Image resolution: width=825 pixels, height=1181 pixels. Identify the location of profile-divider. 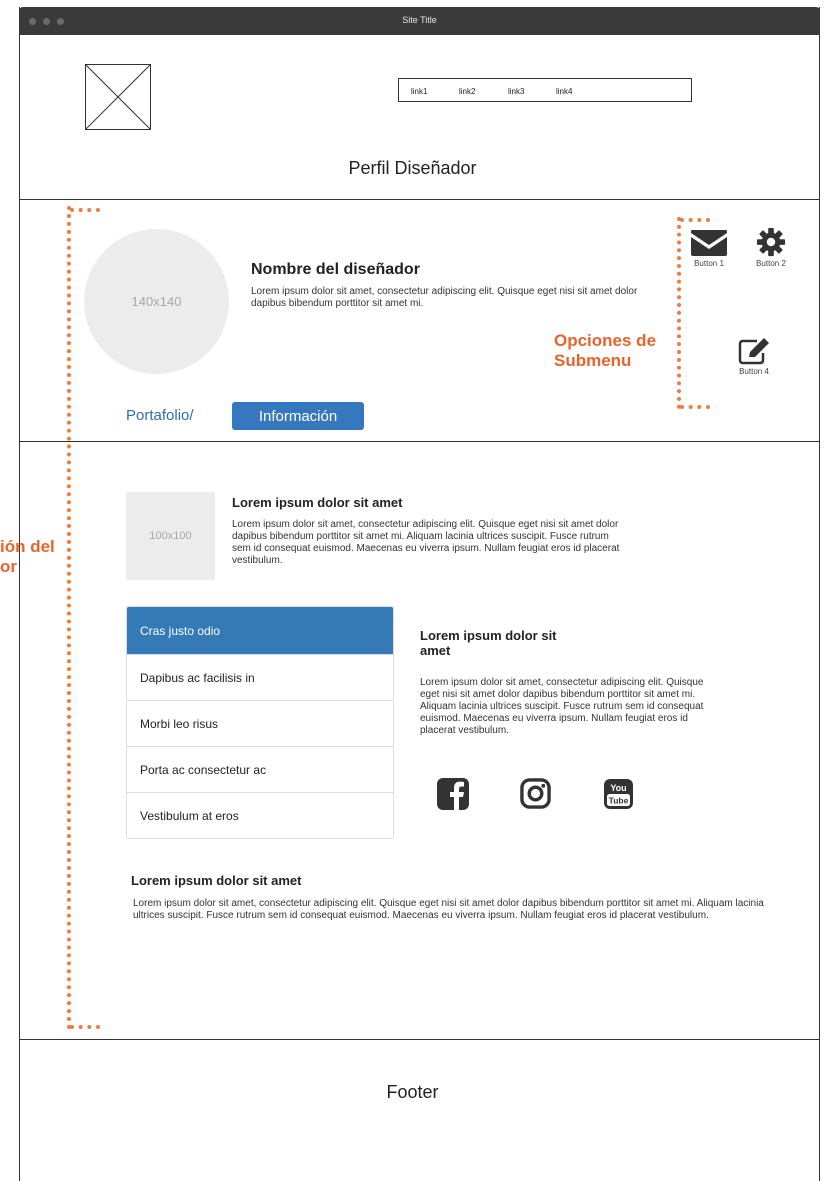
(419, 441).